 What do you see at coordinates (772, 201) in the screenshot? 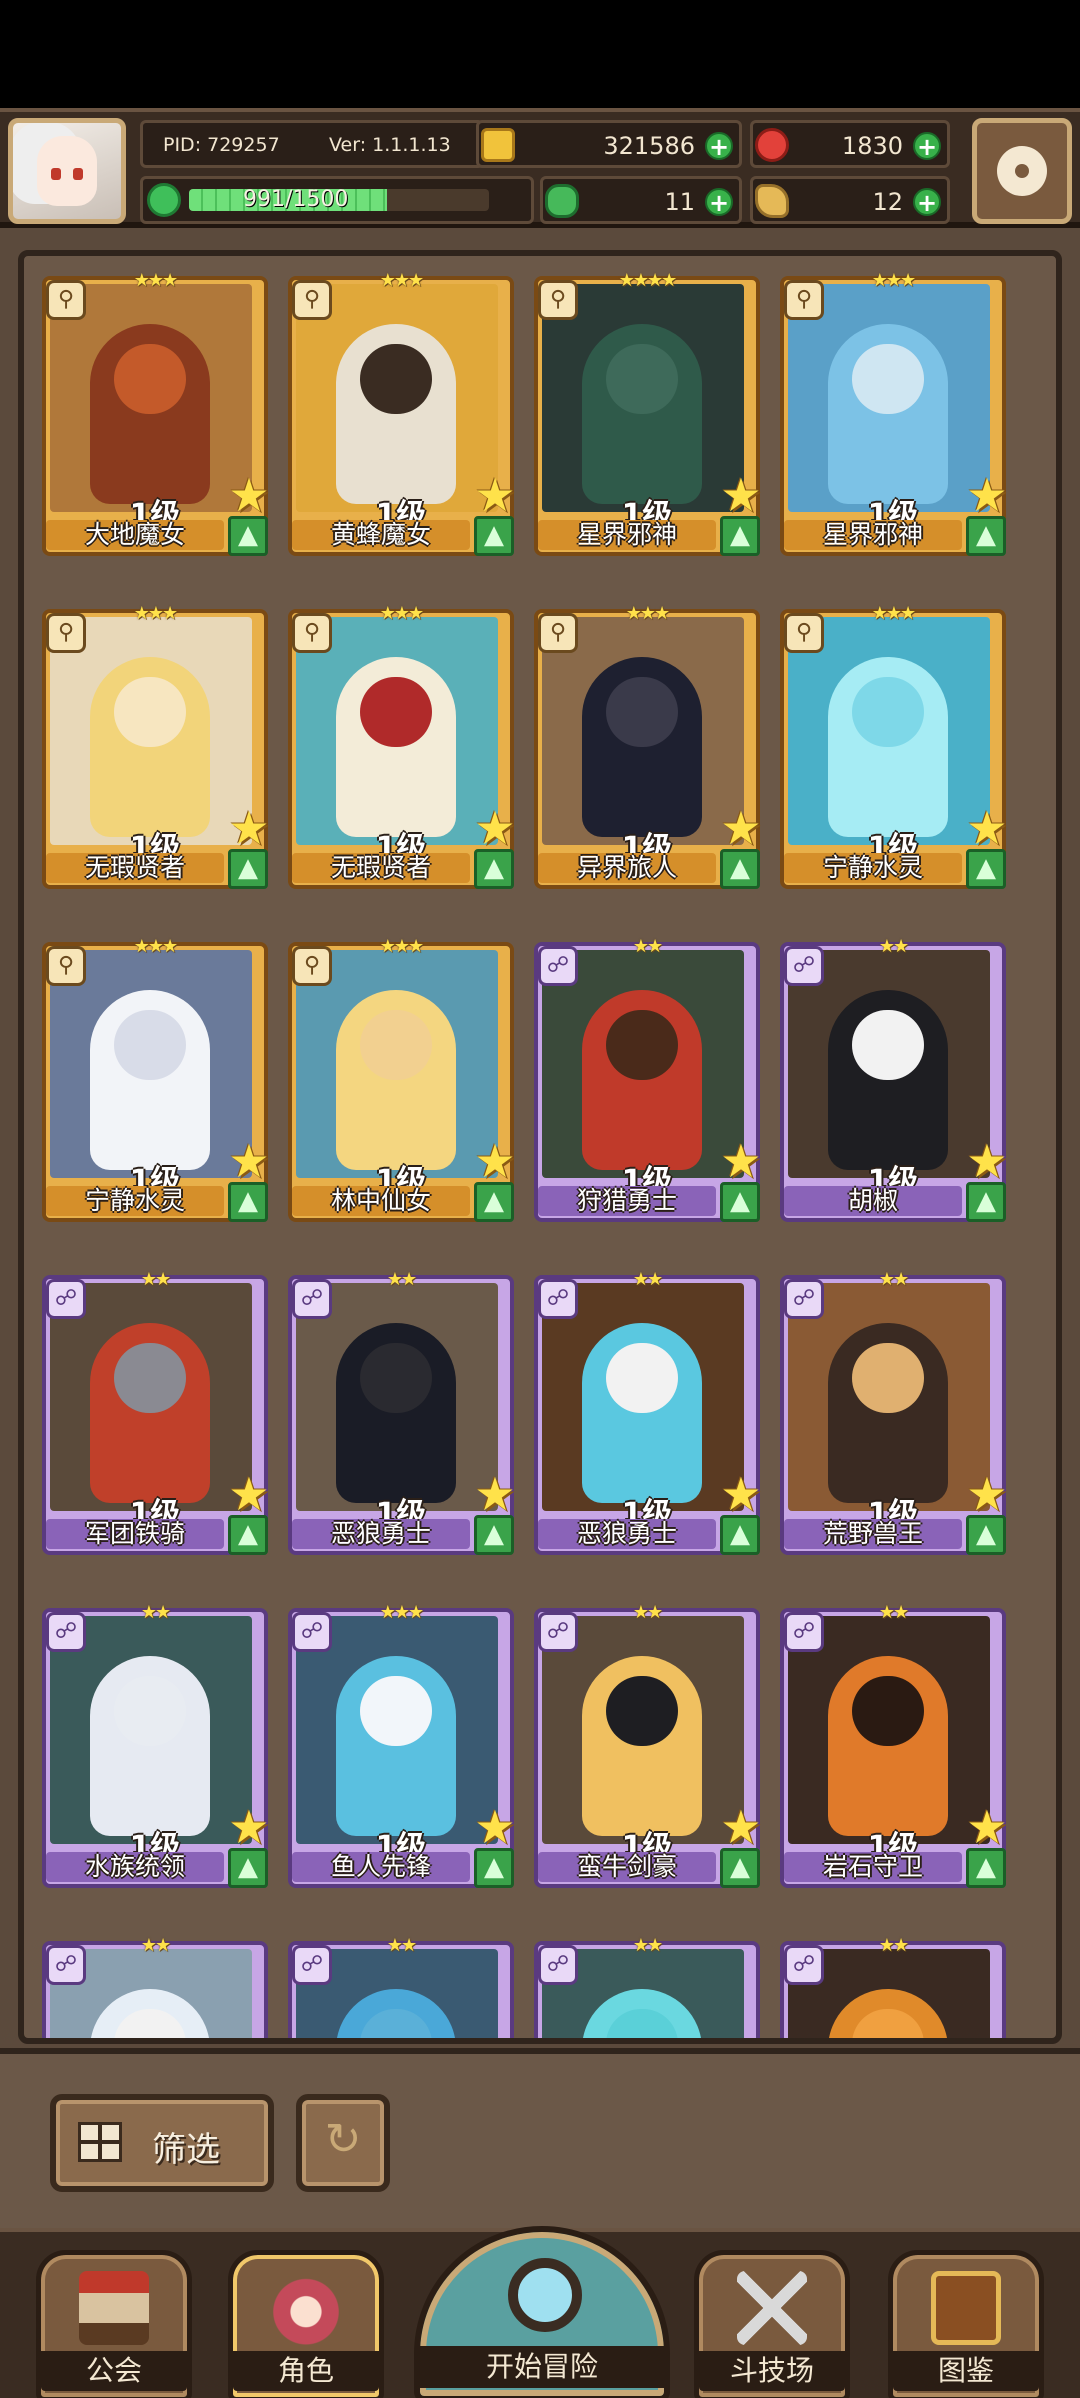
I see `shard-icon` at bounding box center [772, 201].